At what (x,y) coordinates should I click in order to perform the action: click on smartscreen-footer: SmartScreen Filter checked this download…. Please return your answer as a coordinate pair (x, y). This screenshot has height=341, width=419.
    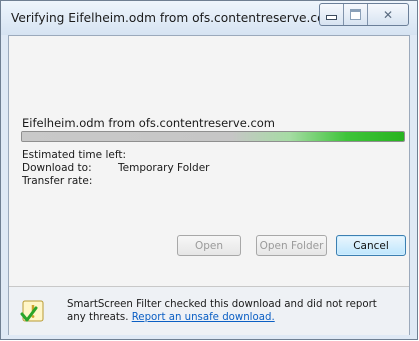
    Looking at the image, I should click on (209, 310).